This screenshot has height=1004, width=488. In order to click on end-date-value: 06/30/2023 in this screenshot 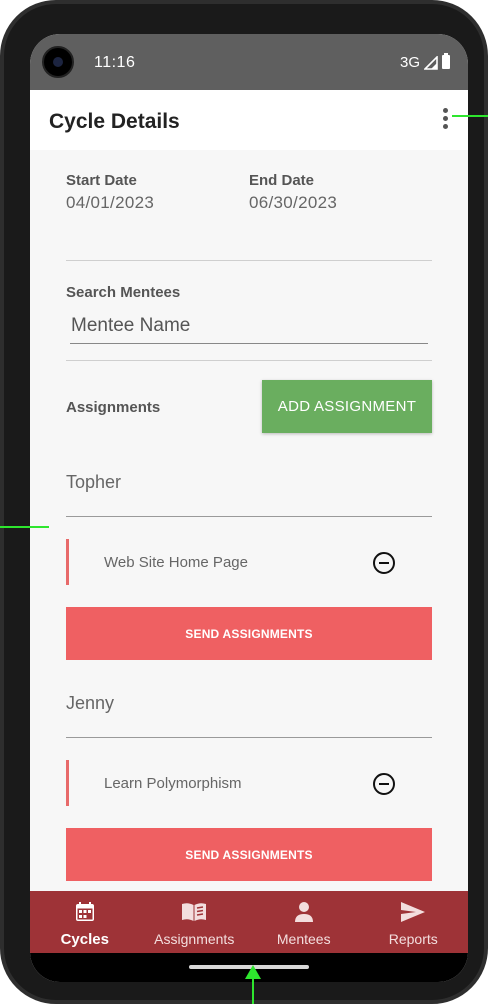, I will do `click(293, 202)`.